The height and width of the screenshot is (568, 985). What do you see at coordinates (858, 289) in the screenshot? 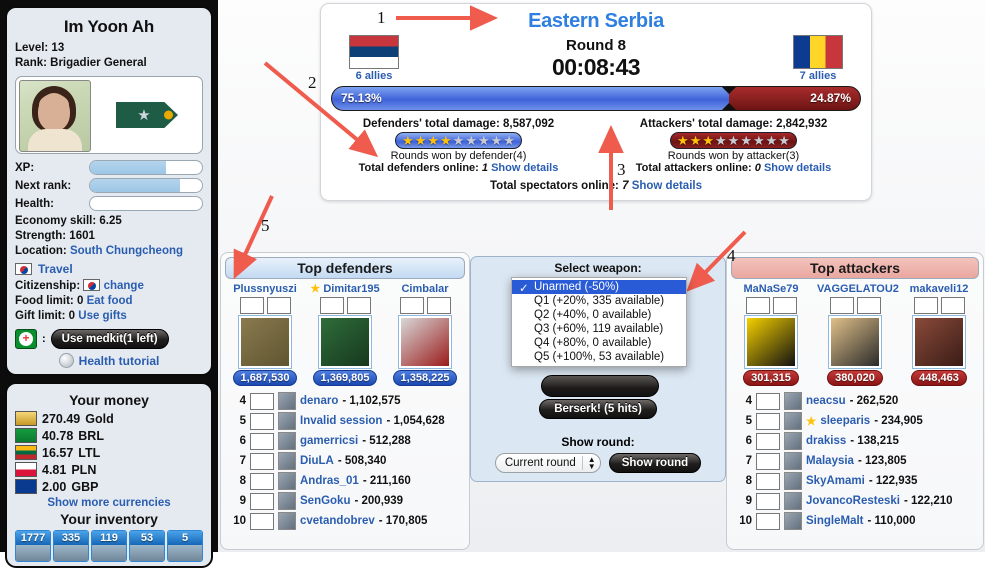
I see `podium-player-name: VAGGELATOU2` at bounding box center [858, 289].